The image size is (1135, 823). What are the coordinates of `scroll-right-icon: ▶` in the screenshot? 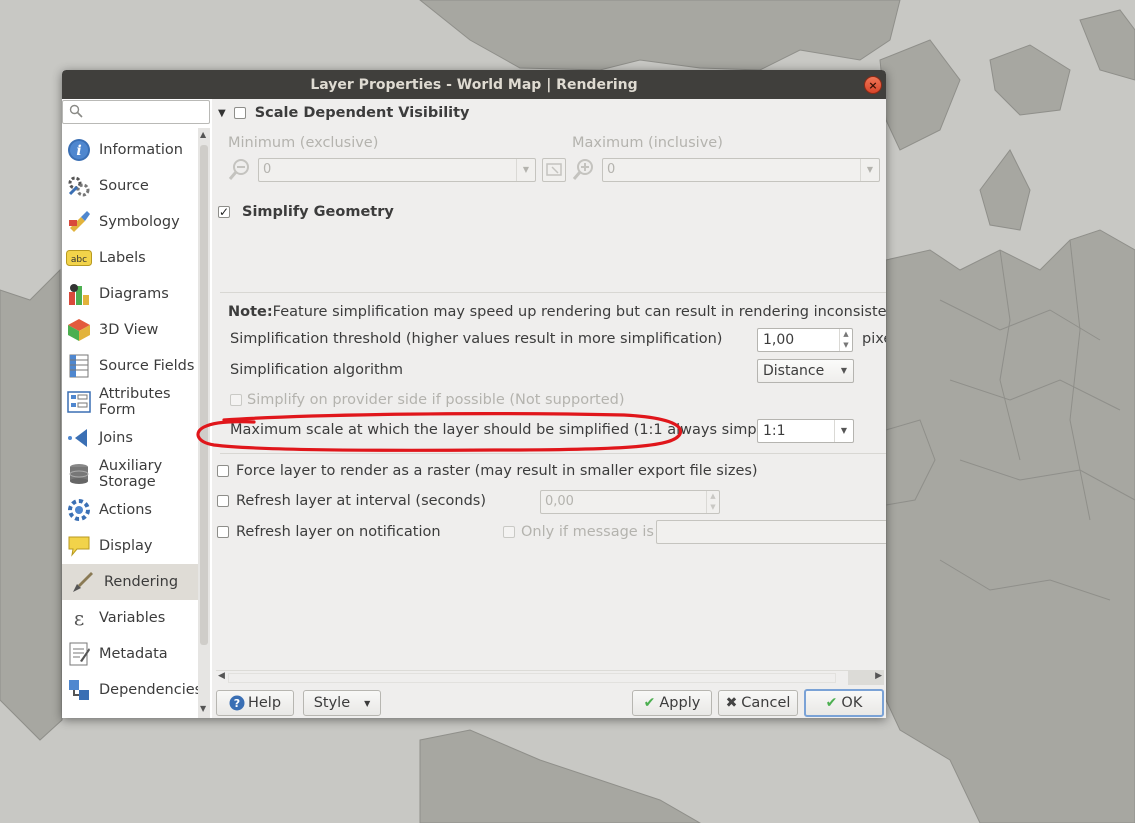 It's located at (878, 676).